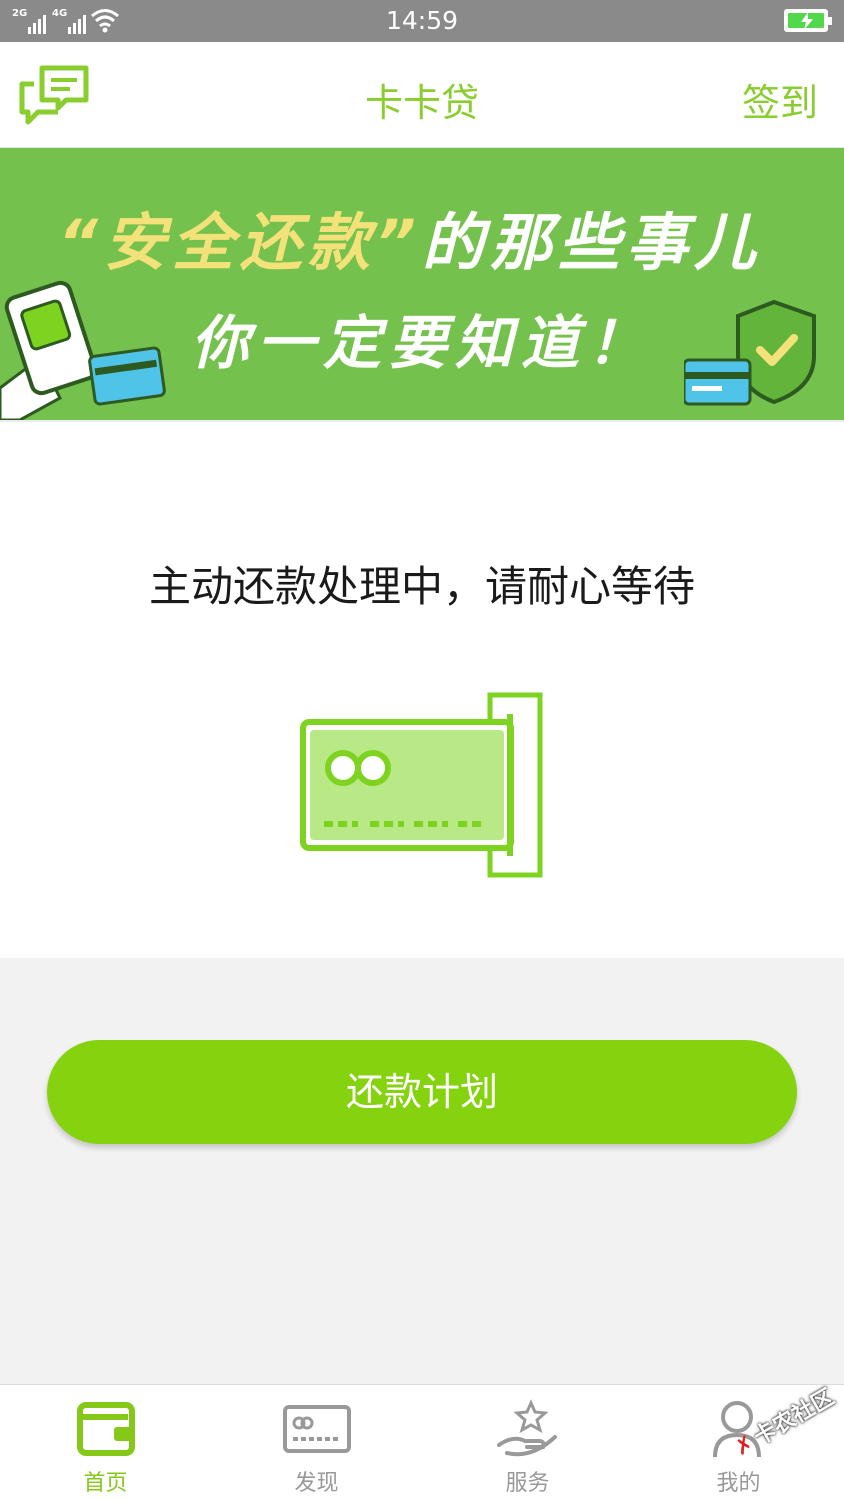  I want to click on tab-service: 服务, so click(527, 1442).